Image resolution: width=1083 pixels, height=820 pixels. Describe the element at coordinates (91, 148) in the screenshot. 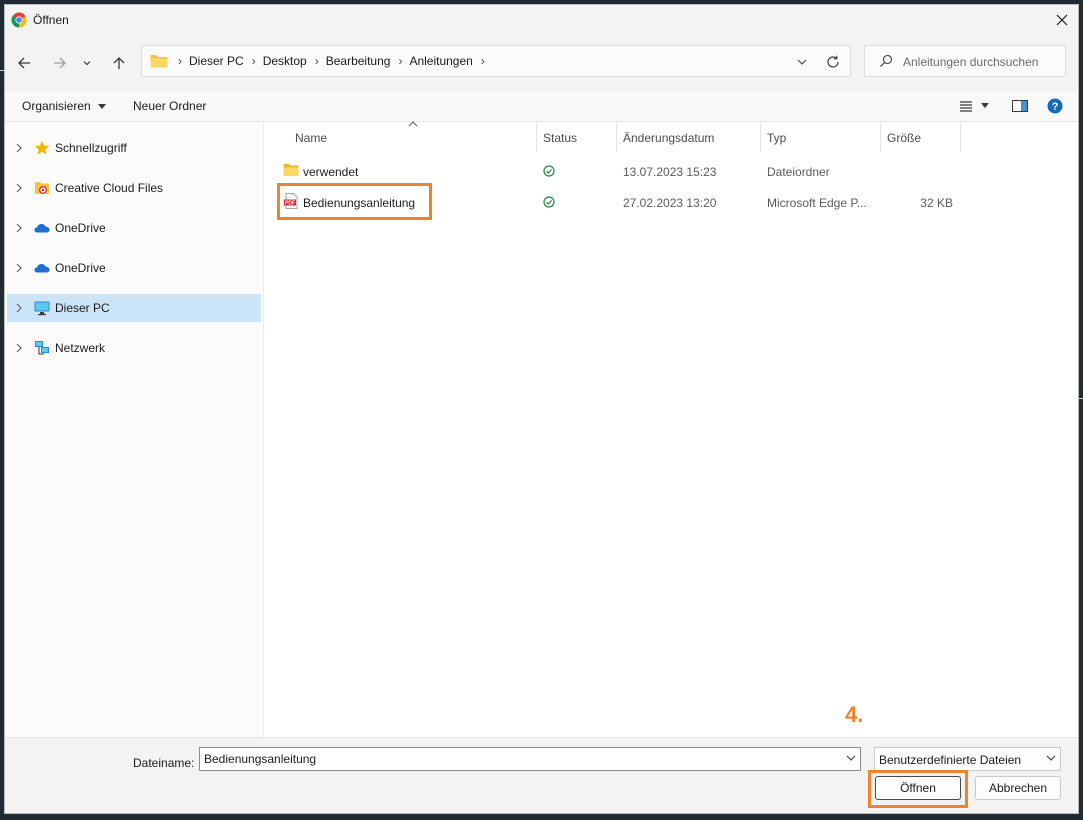

I see `sidebar-item-label: Schnellzugriff` at that location.